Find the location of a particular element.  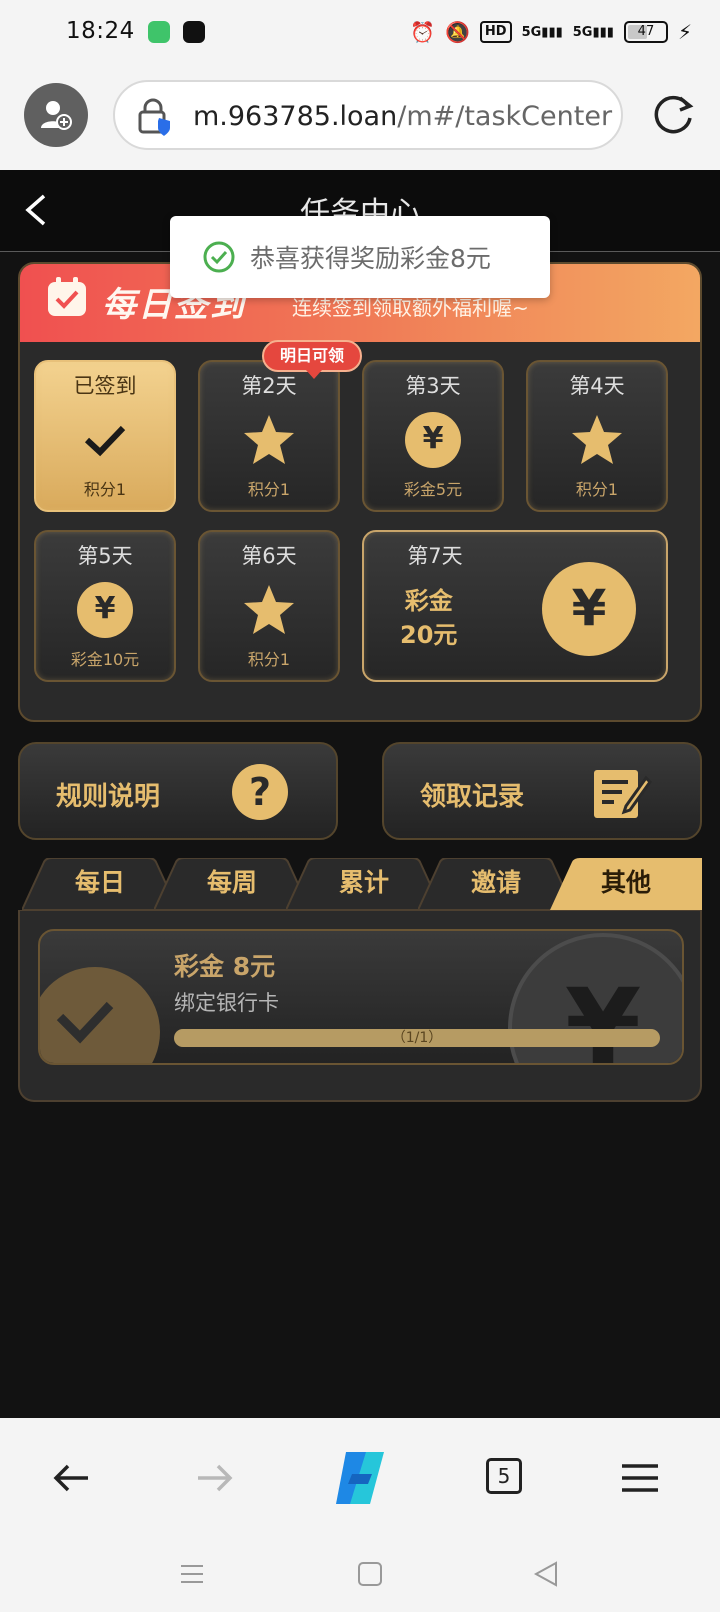

signal-5g-secondary-icon: 5G▮▮▮ is located at coordinates (593, 32).